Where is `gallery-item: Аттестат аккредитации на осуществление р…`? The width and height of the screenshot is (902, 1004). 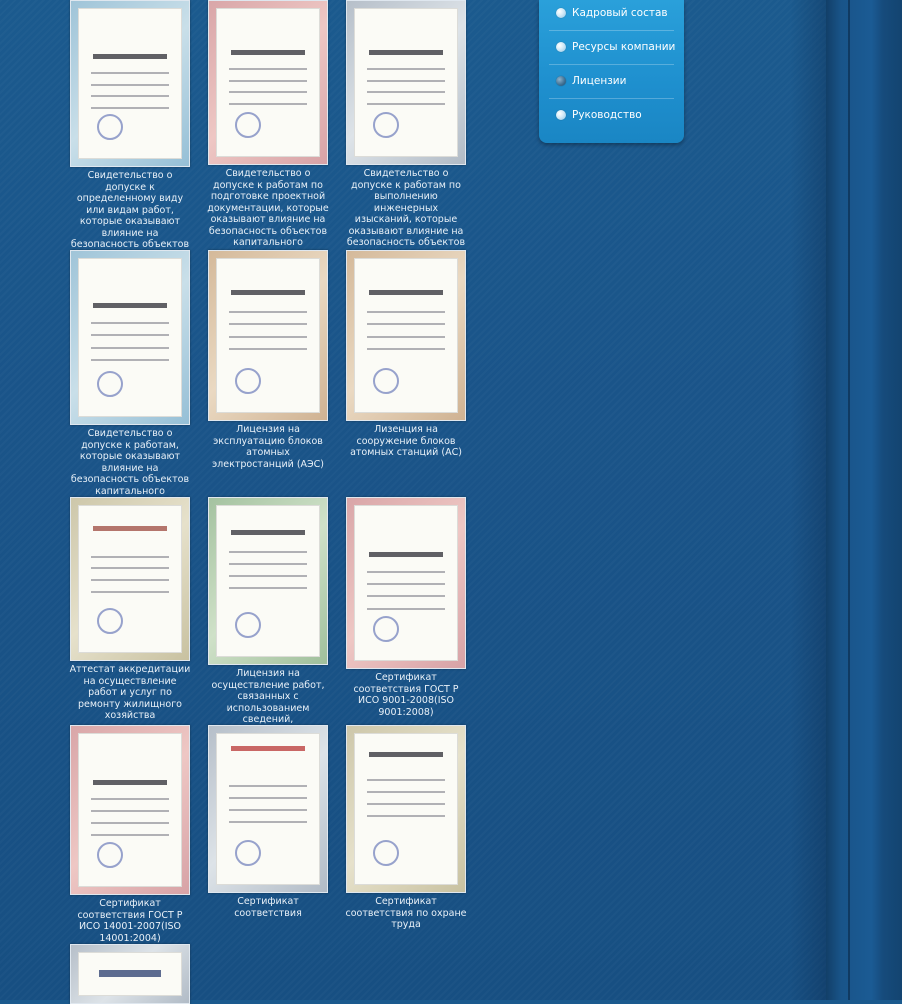
gallery-item: Аттестат аккредитации на осуществление р… is located at coordinates (130, 609).